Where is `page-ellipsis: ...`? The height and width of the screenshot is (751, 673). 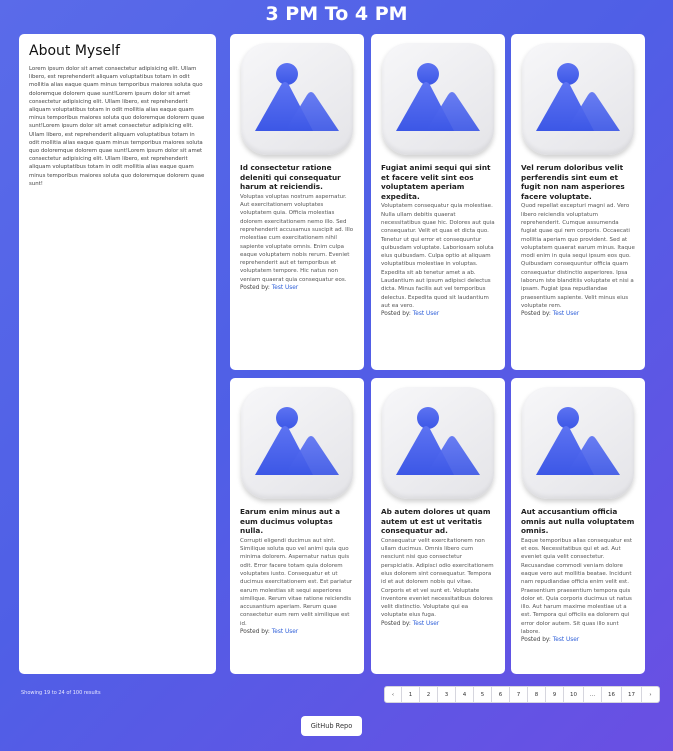
page-ellipsis: ... is located at coordinates (593, 694).